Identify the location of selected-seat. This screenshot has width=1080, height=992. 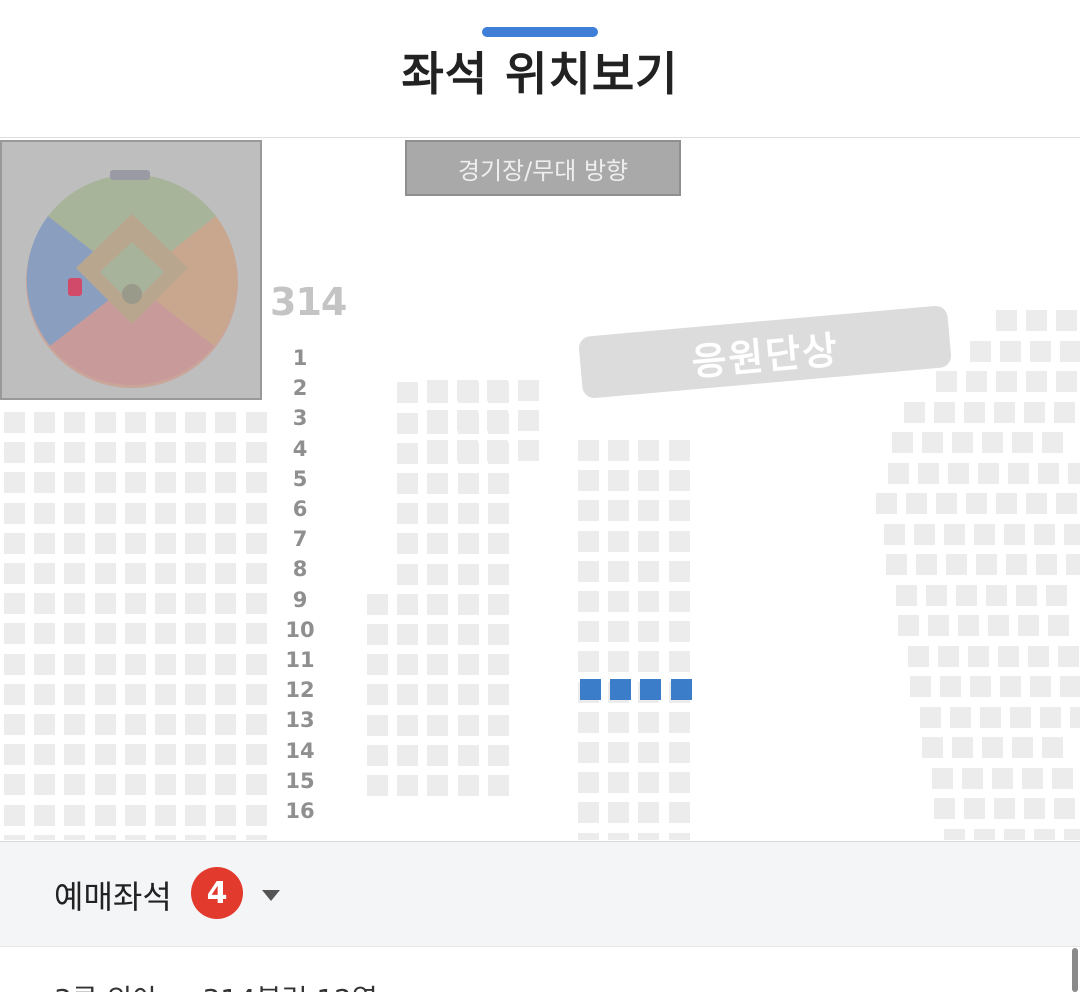
(651, 690).